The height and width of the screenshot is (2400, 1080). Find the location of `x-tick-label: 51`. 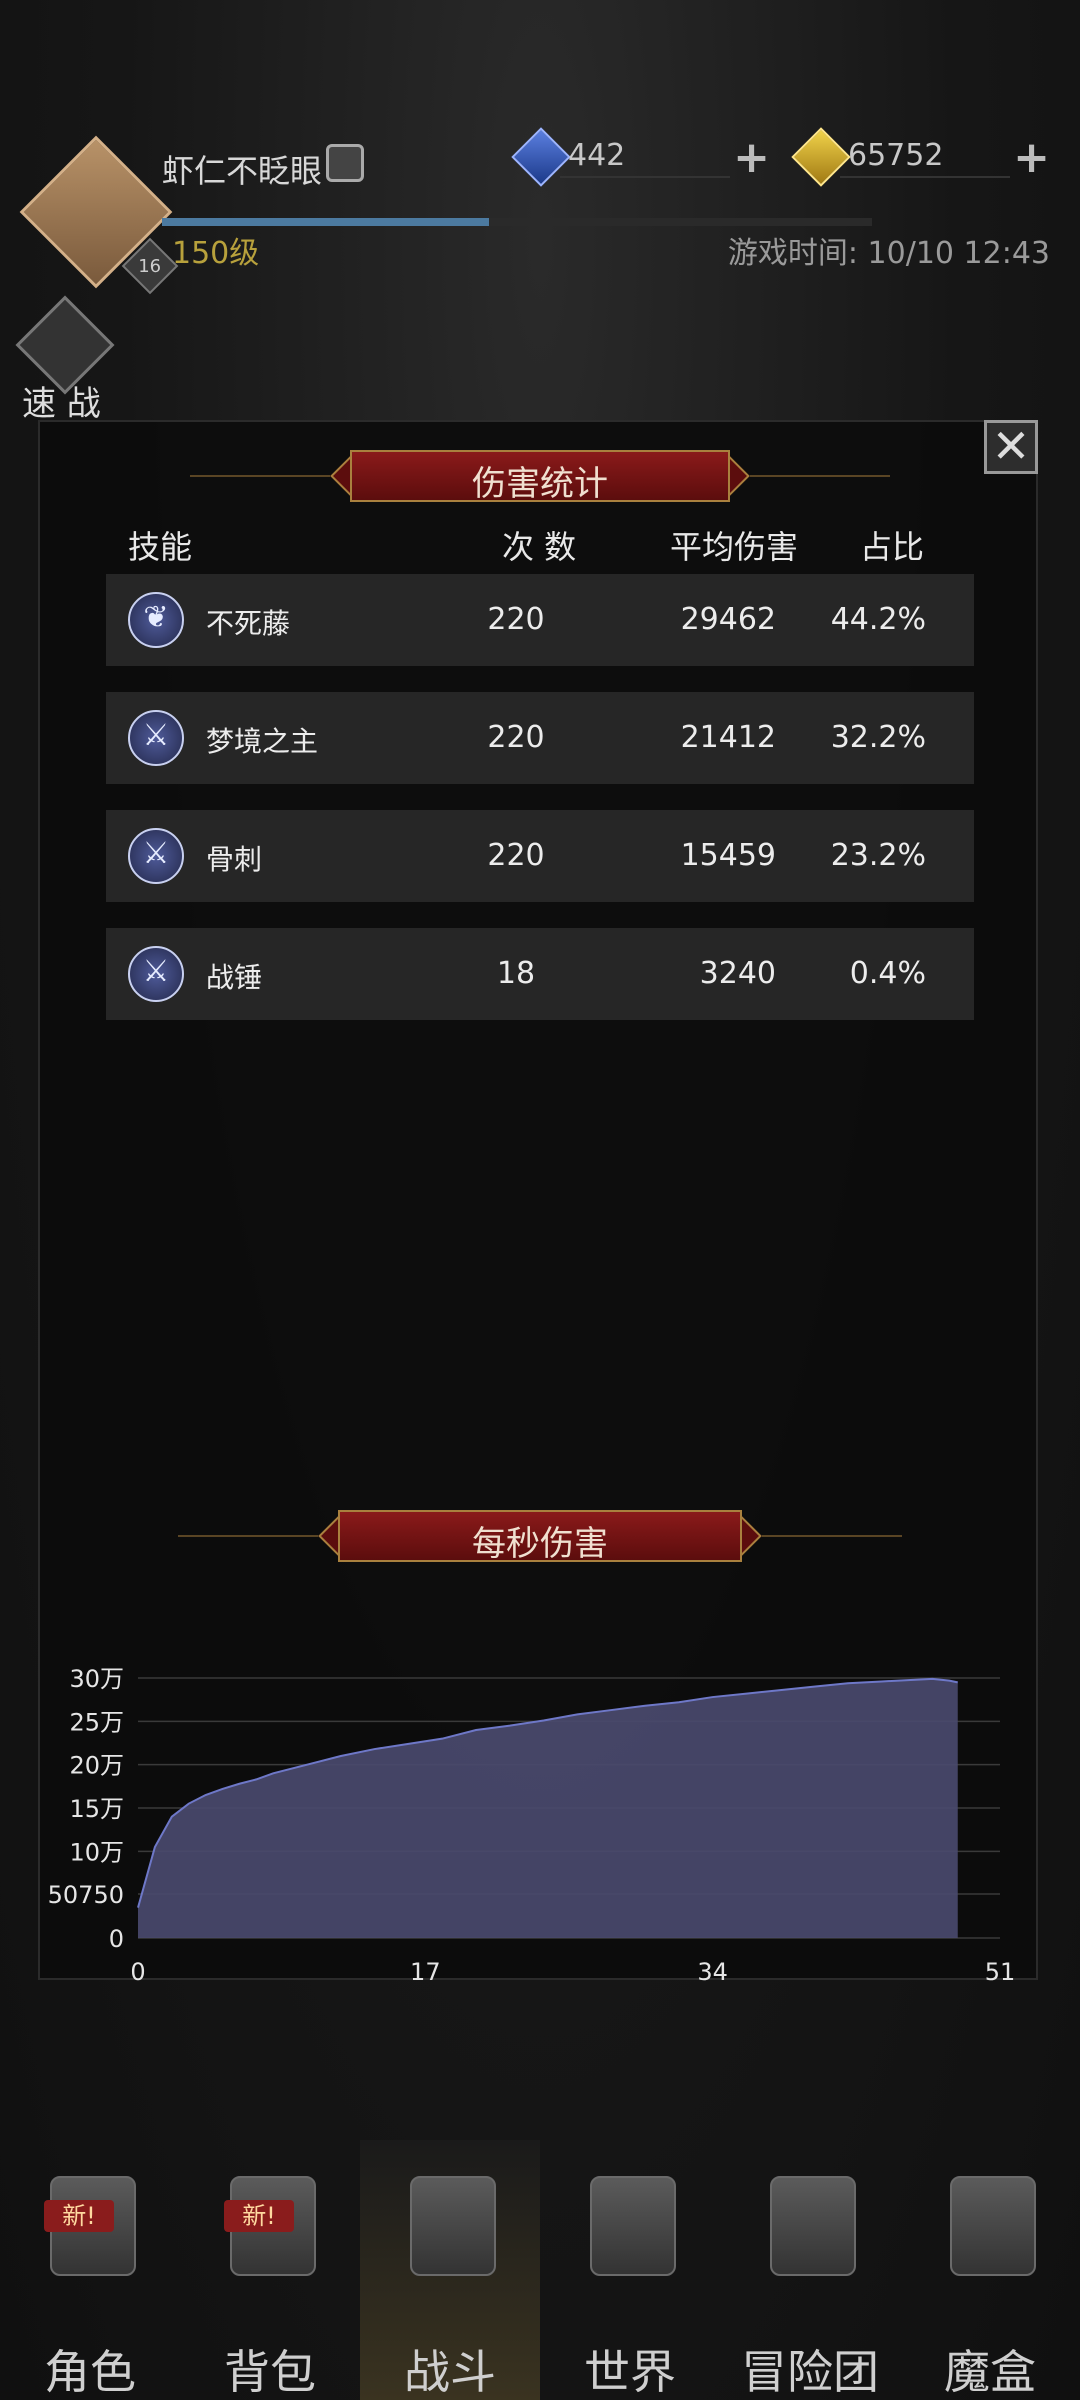

x-tick-label: 51 is located at coordinates (1000, 1972).